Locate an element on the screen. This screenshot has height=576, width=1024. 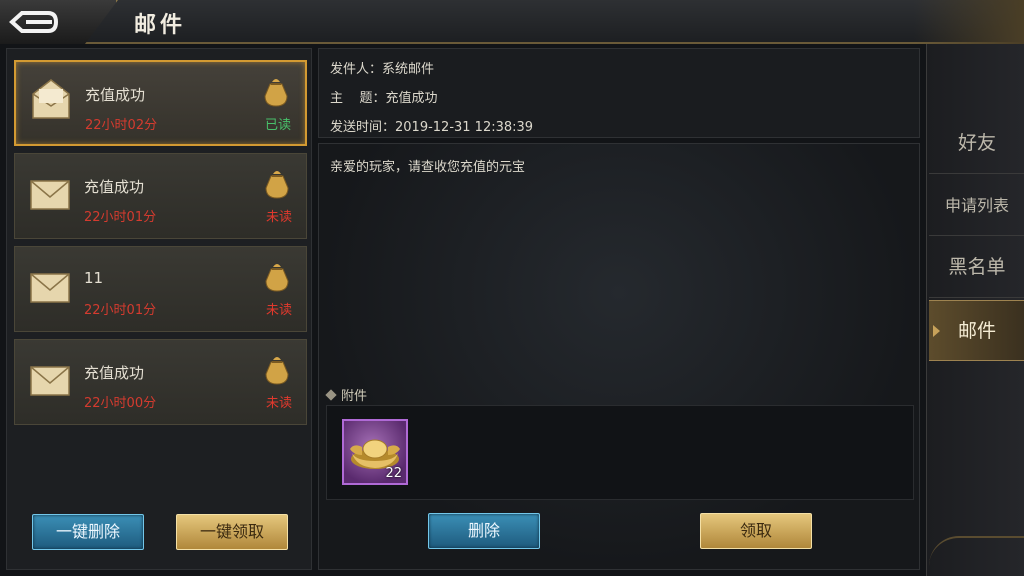
mail-item: 充值成功 22小时01分 未读 is located at coordinates (160, 196).